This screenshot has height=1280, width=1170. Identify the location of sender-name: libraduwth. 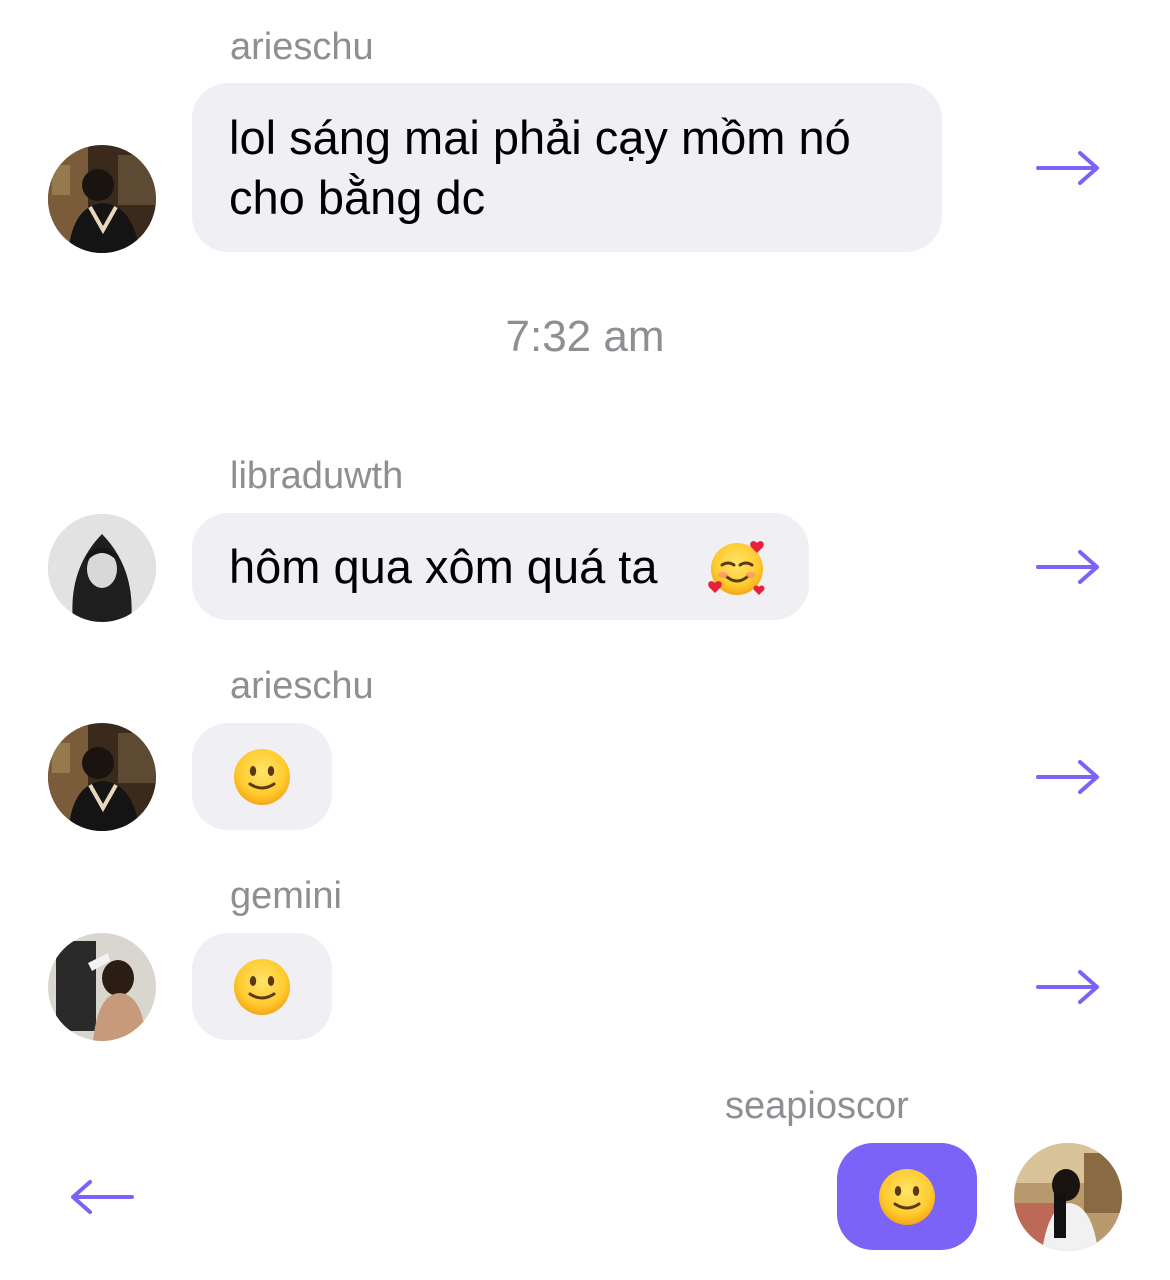
(317, 476).